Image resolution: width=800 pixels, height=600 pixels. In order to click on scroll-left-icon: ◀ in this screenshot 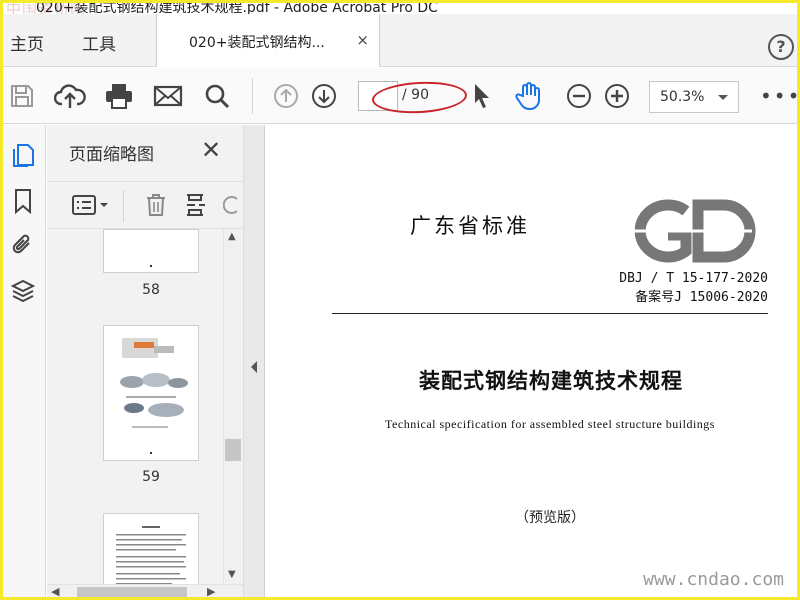, I will do `click(55, 591)`.